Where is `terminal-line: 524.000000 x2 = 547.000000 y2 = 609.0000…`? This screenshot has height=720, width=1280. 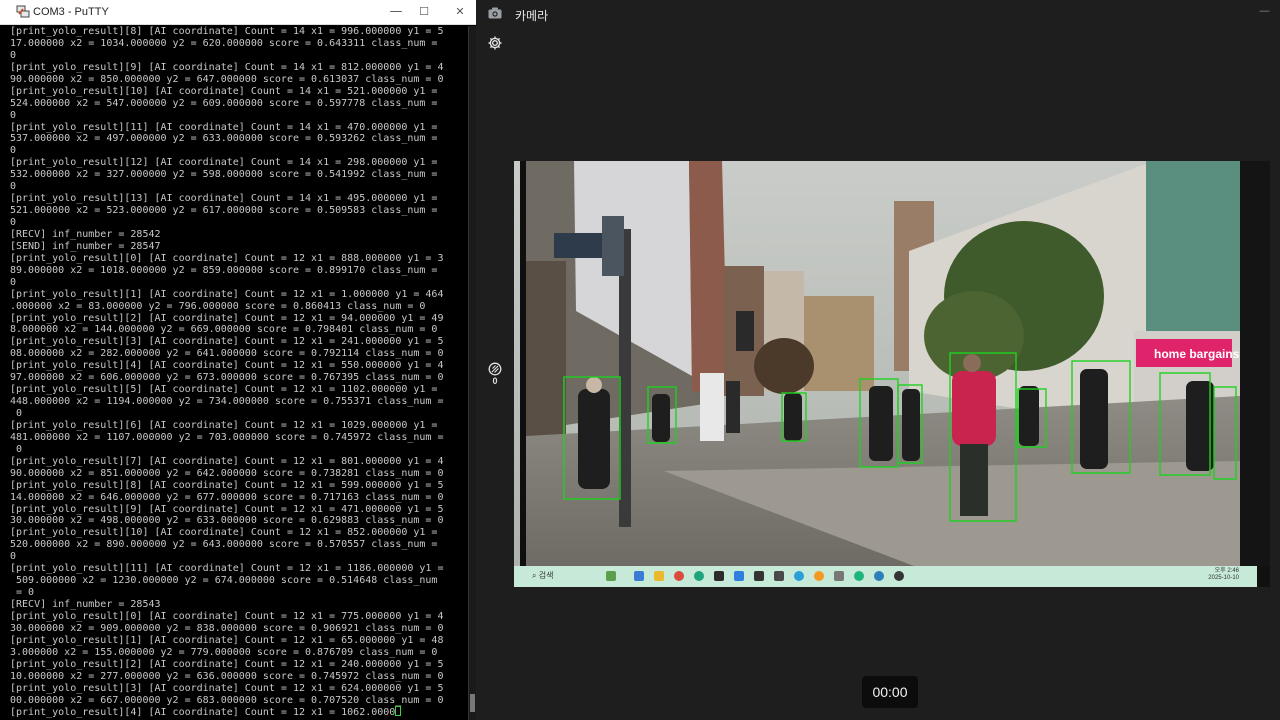 terminal-line: 524.000000 x2 = 547.000000 y2 = 609.0000… is located at coordinates (224, 103).